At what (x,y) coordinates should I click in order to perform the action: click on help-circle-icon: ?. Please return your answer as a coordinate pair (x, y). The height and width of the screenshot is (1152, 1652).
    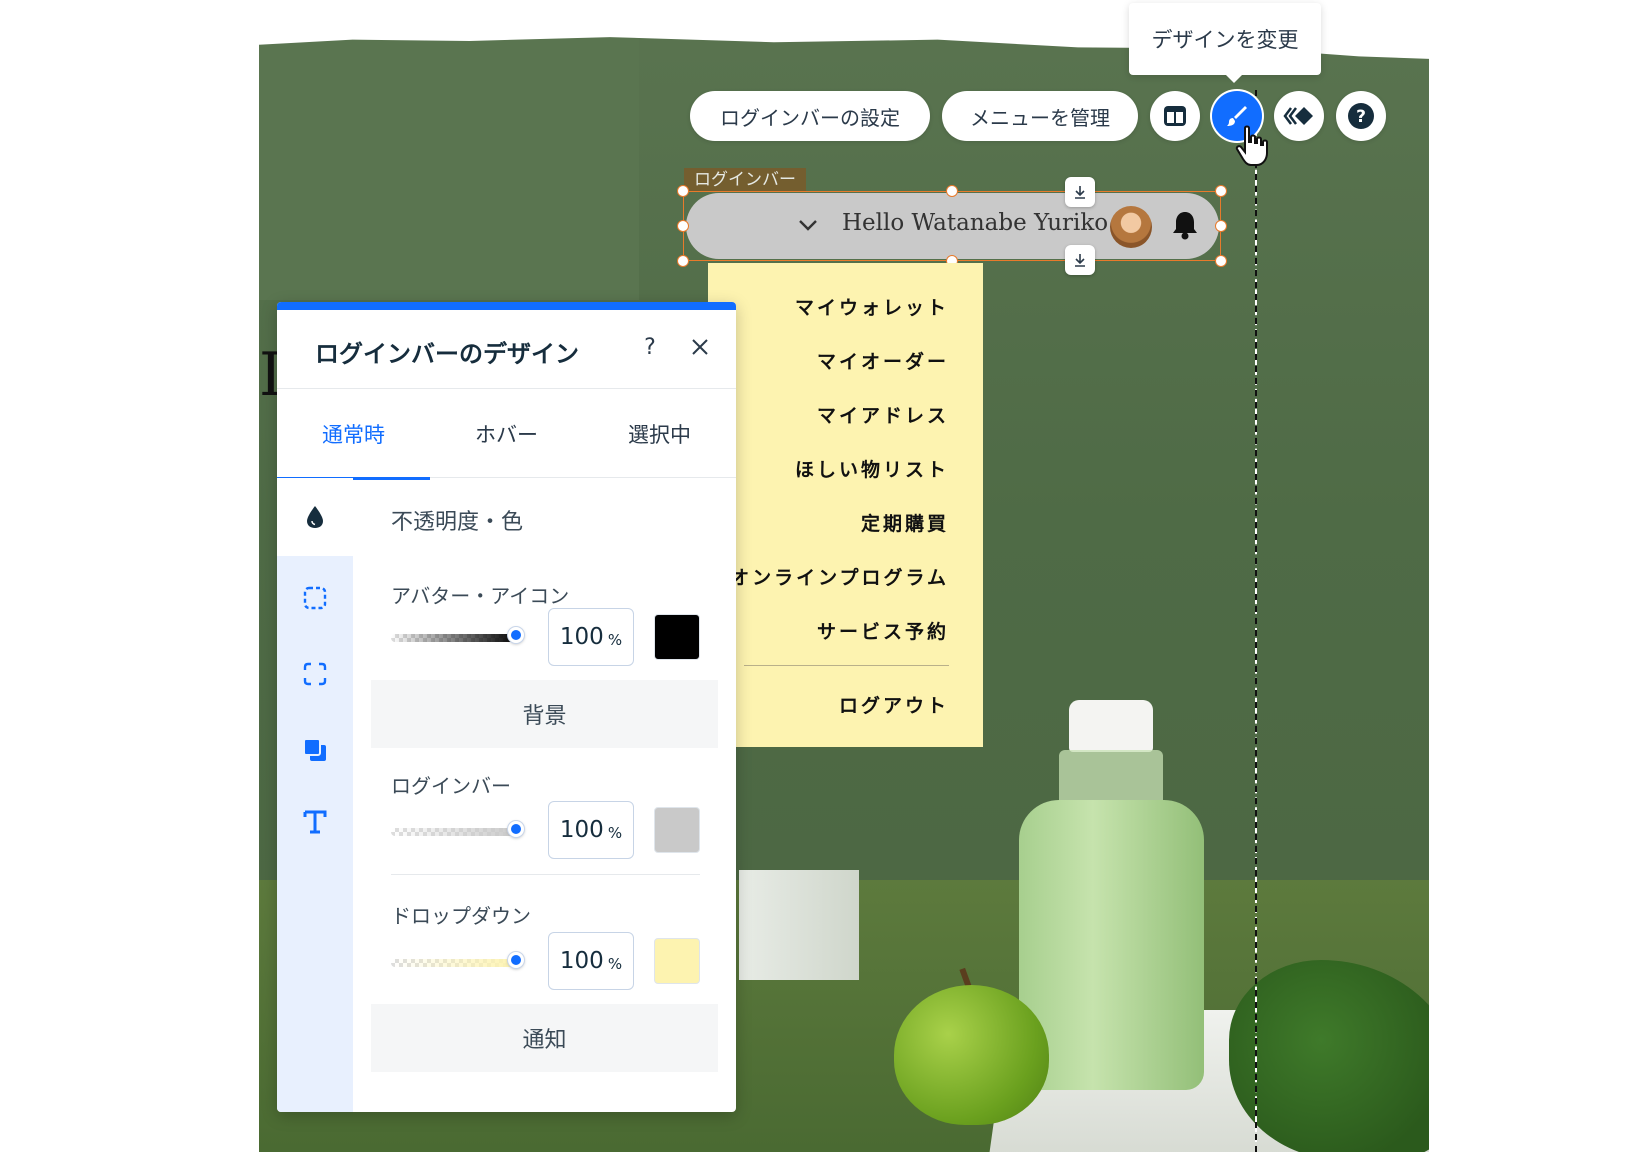
    Looking at the image, I should click on (1361, 116).